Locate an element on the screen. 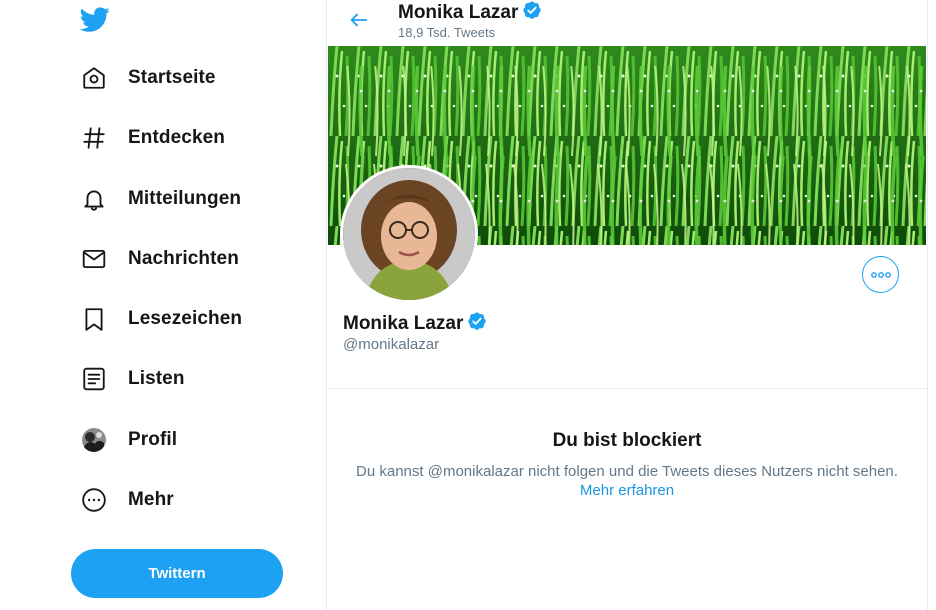 This screenshot has height=610, width=936. bookmark-icon is located at coordinates (94, 319).